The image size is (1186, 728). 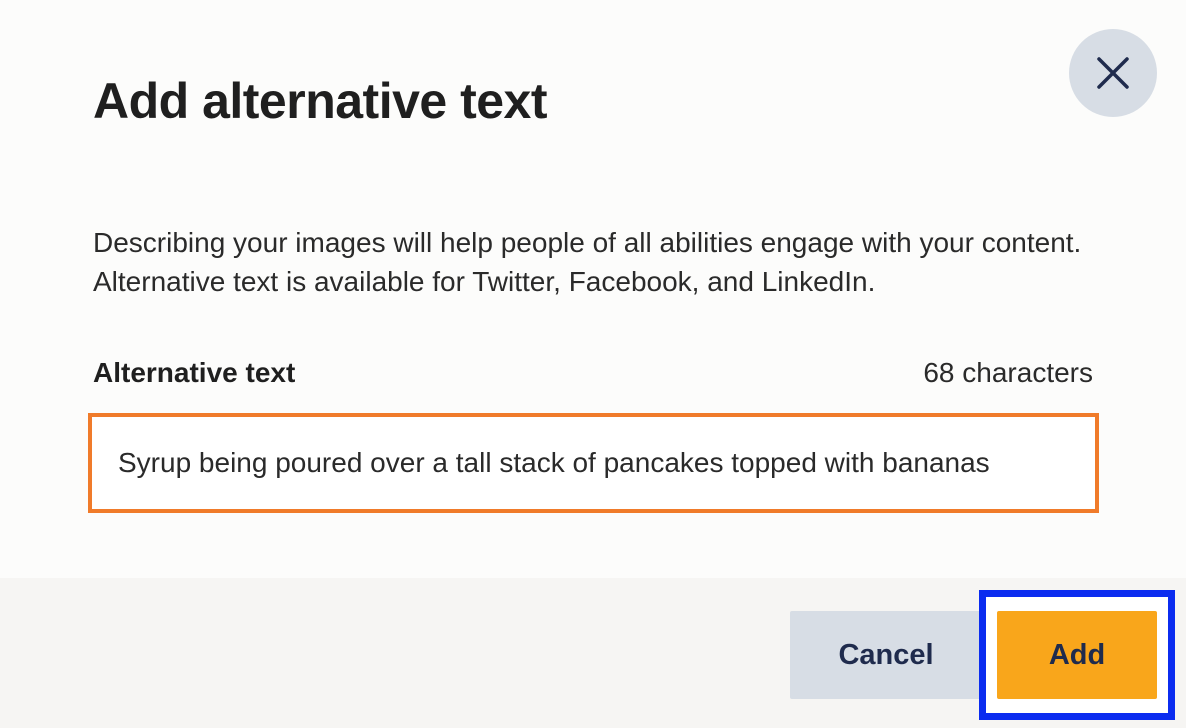 What do you see at coordinates (1008, 372) in the screenshot?
I see `character-count: 68 characters` at bounding box center [1008, 372].